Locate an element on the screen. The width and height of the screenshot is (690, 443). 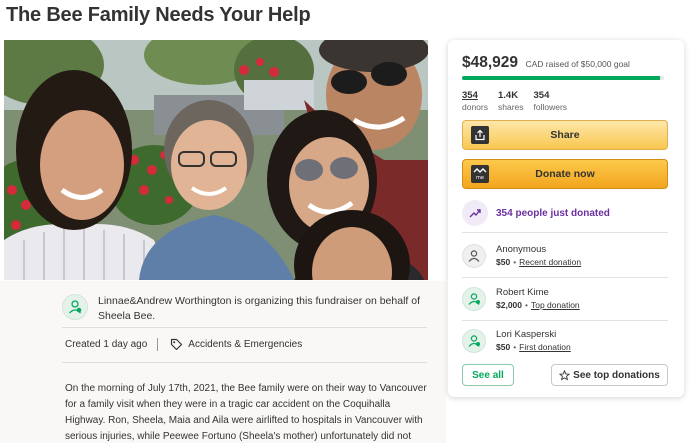
stat-shares: 1.4K shares is located at coordinates (511, 101).